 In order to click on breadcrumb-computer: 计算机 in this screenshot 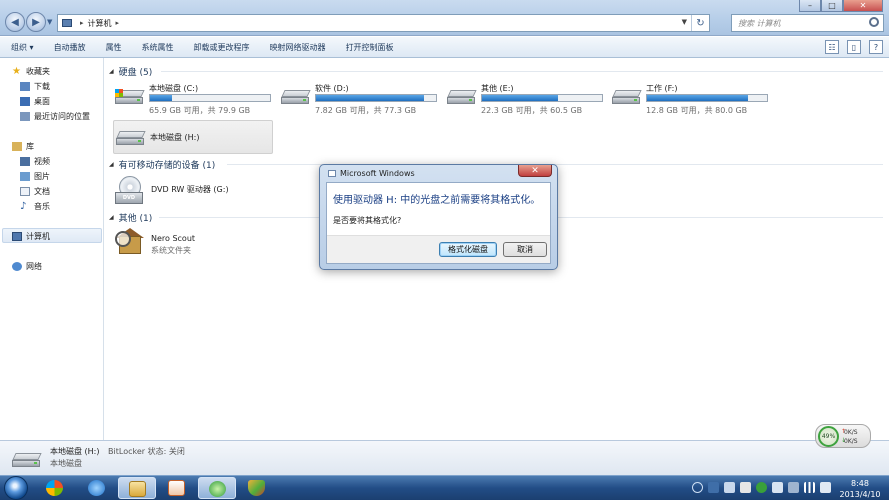, I will do `click(100, 23)`.